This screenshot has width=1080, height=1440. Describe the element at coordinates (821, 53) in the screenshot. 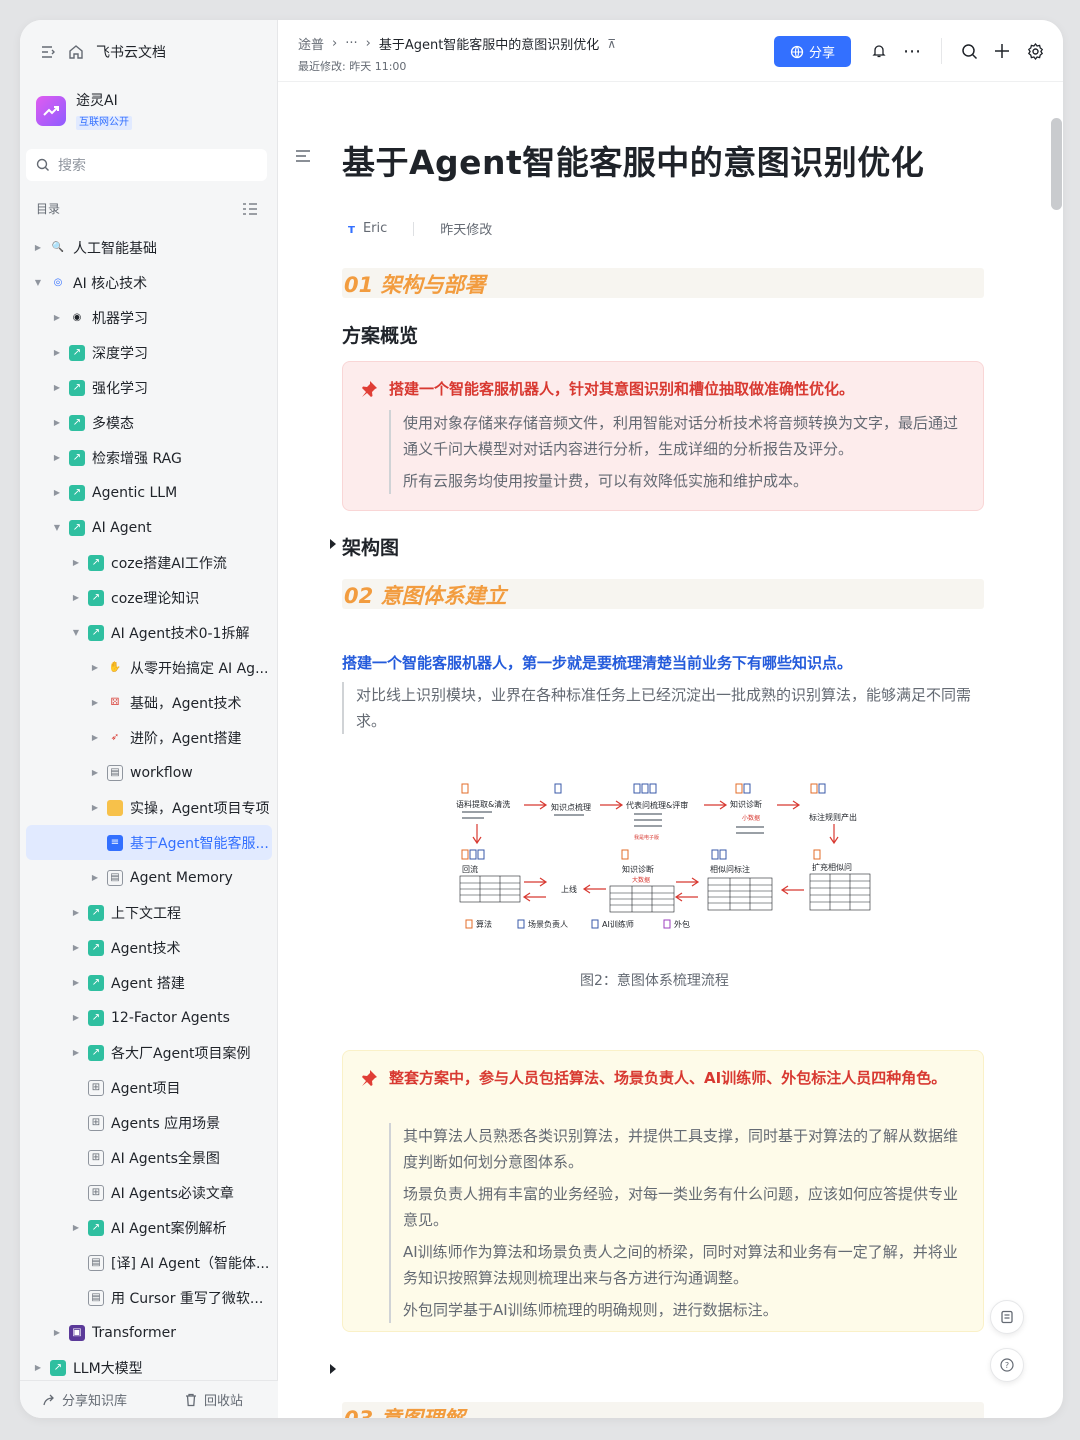

I see `share-label: 分享` at that location.